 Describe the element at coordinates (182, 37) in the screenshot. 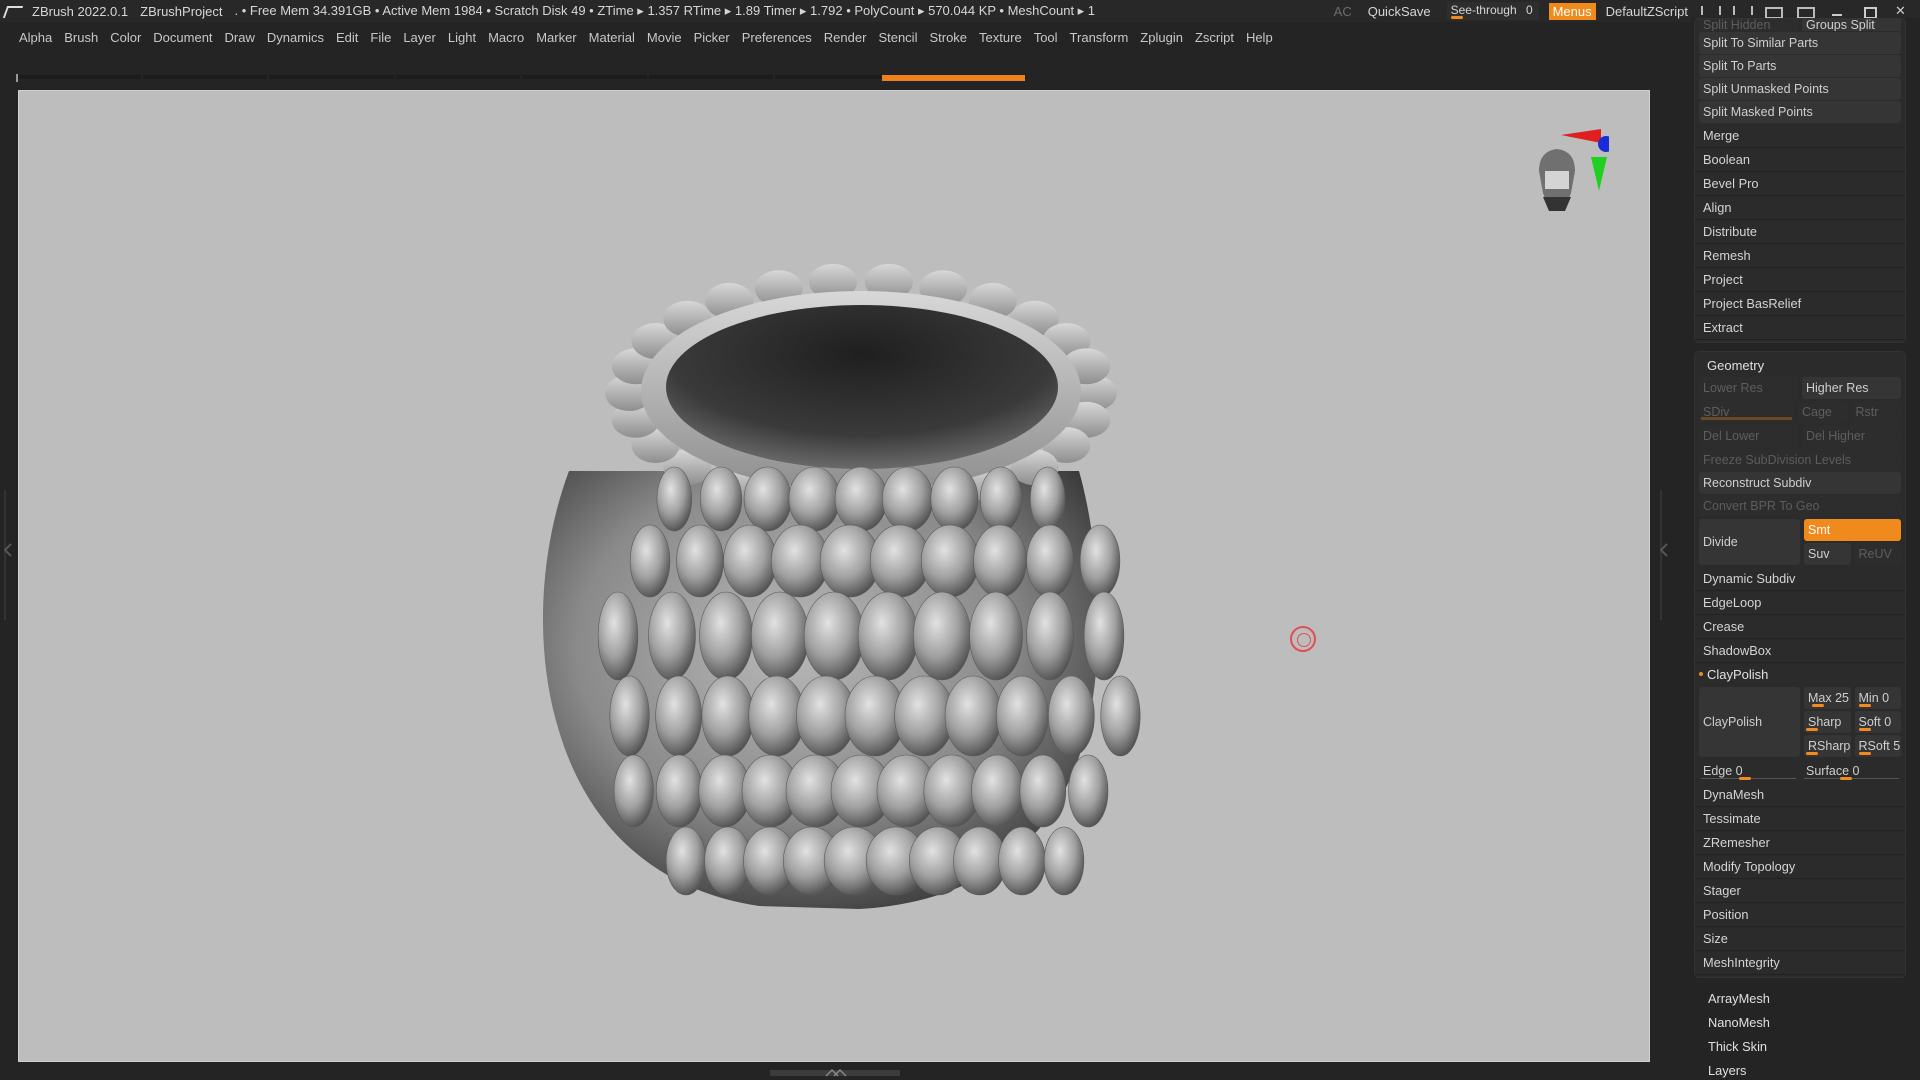

I see `menu-document: Document` at that location.